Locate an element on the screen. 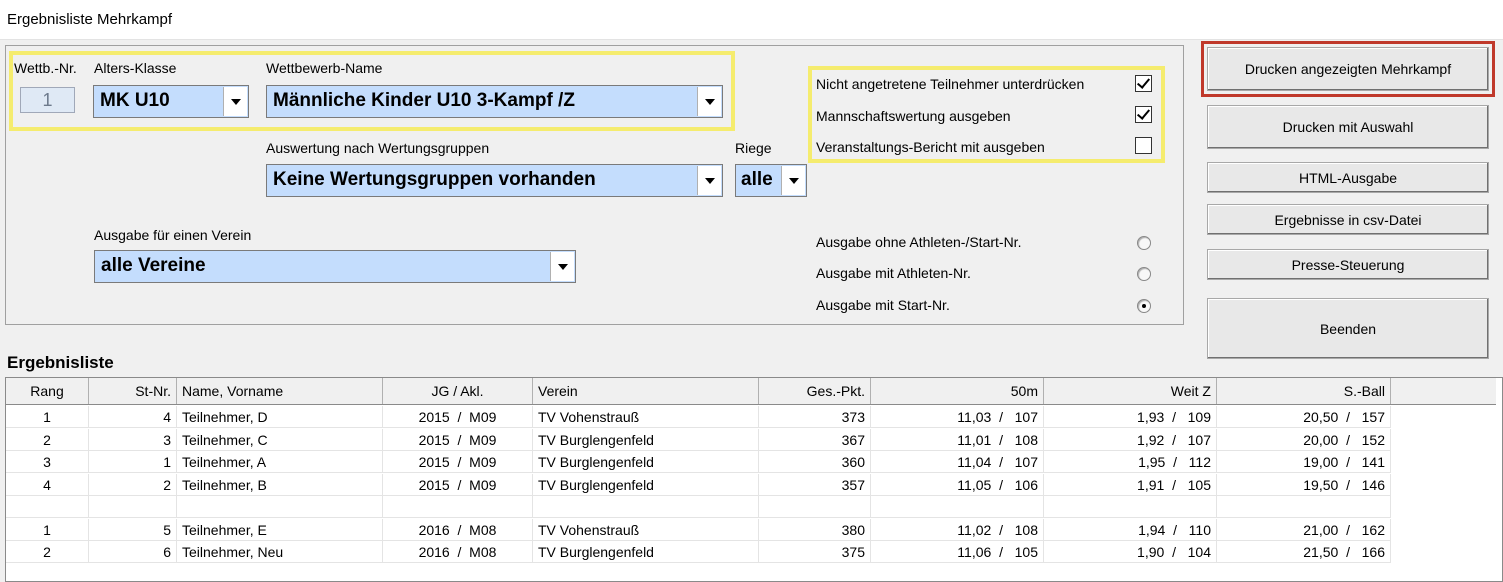  table-cell: 4 is located at coordinates (133, 417).